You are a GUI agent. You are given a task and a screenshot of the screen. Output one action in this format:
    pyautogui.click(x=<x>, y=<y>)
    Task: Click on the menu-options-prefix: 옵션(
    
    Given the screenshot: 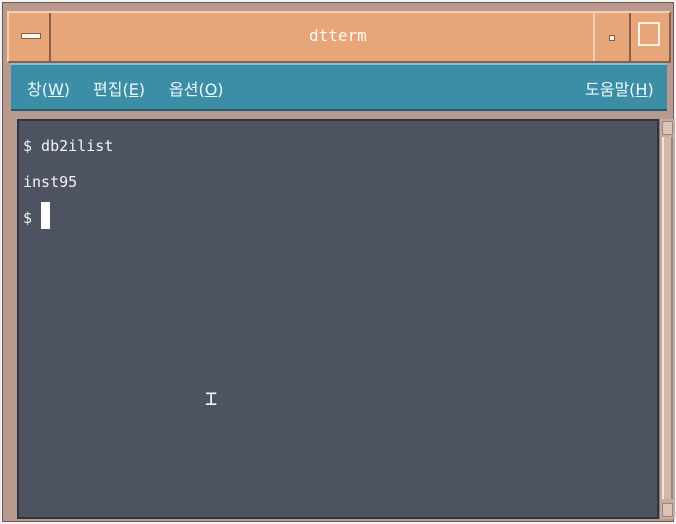 What is the action you would take?
    pyautogui.click(x=187, y=89)
    